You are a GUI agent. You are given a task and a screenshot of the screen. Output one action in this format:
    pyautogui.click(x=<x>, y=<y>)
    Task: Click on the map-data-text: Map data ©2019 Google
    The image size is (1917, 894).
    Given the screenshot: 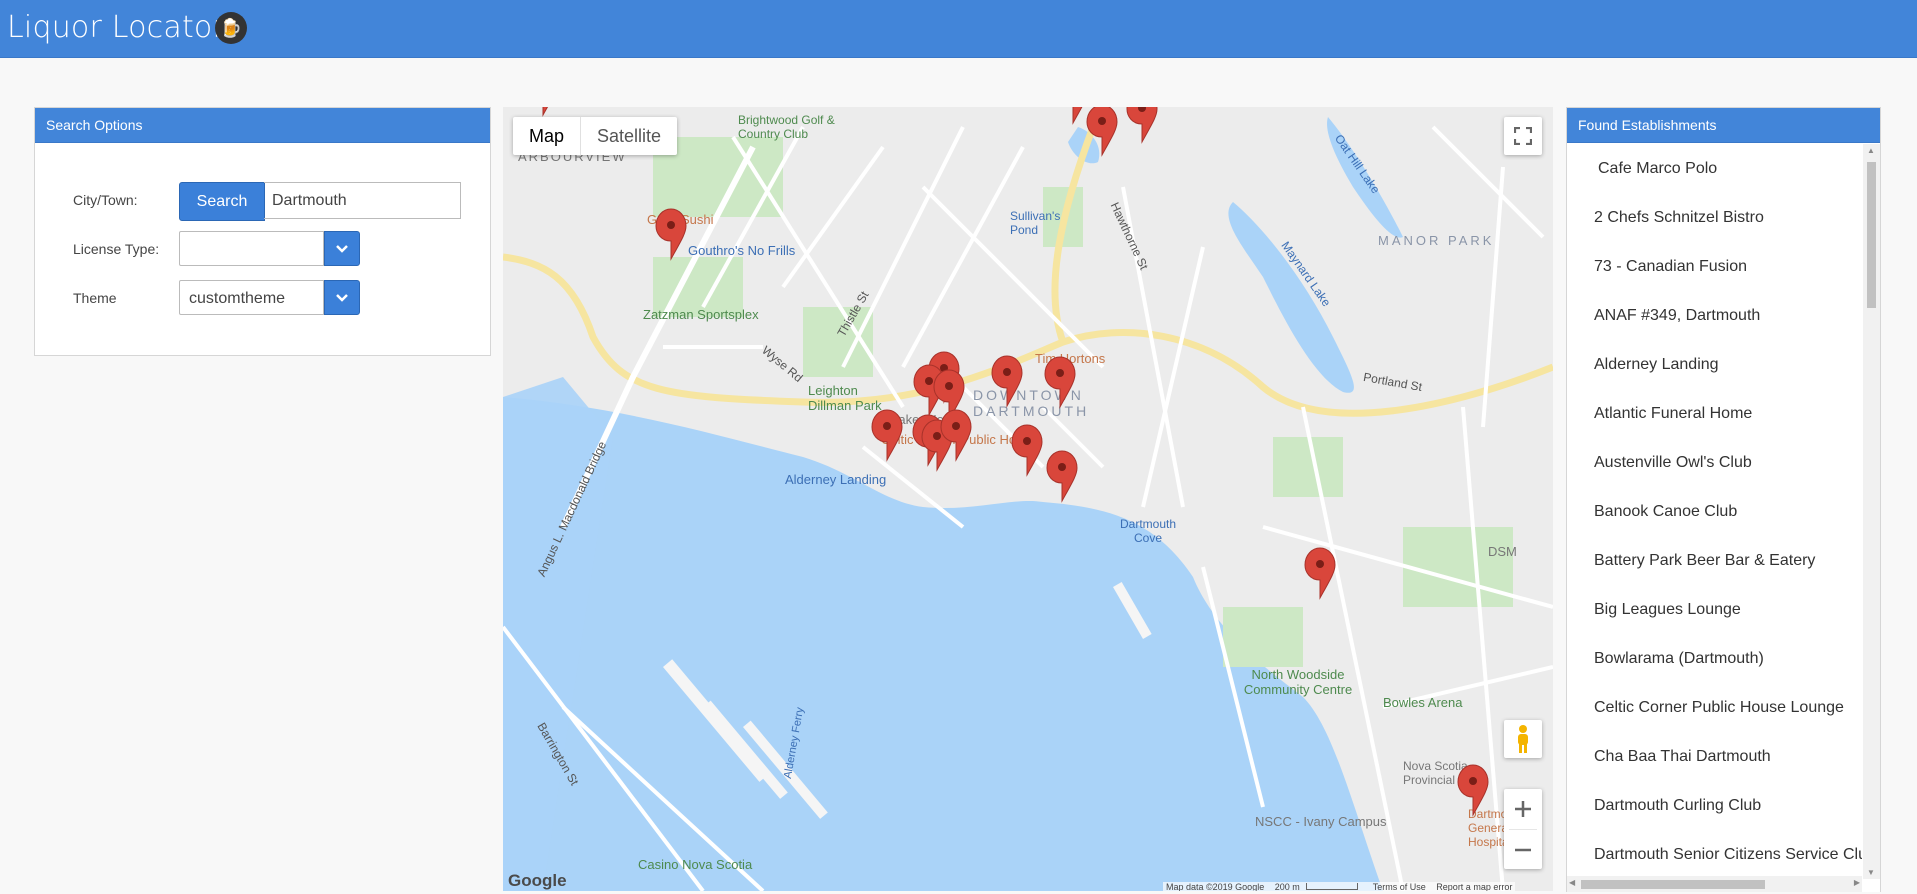 What is the action you would take?
    pyautogui.click(x=1215, y=886)
    